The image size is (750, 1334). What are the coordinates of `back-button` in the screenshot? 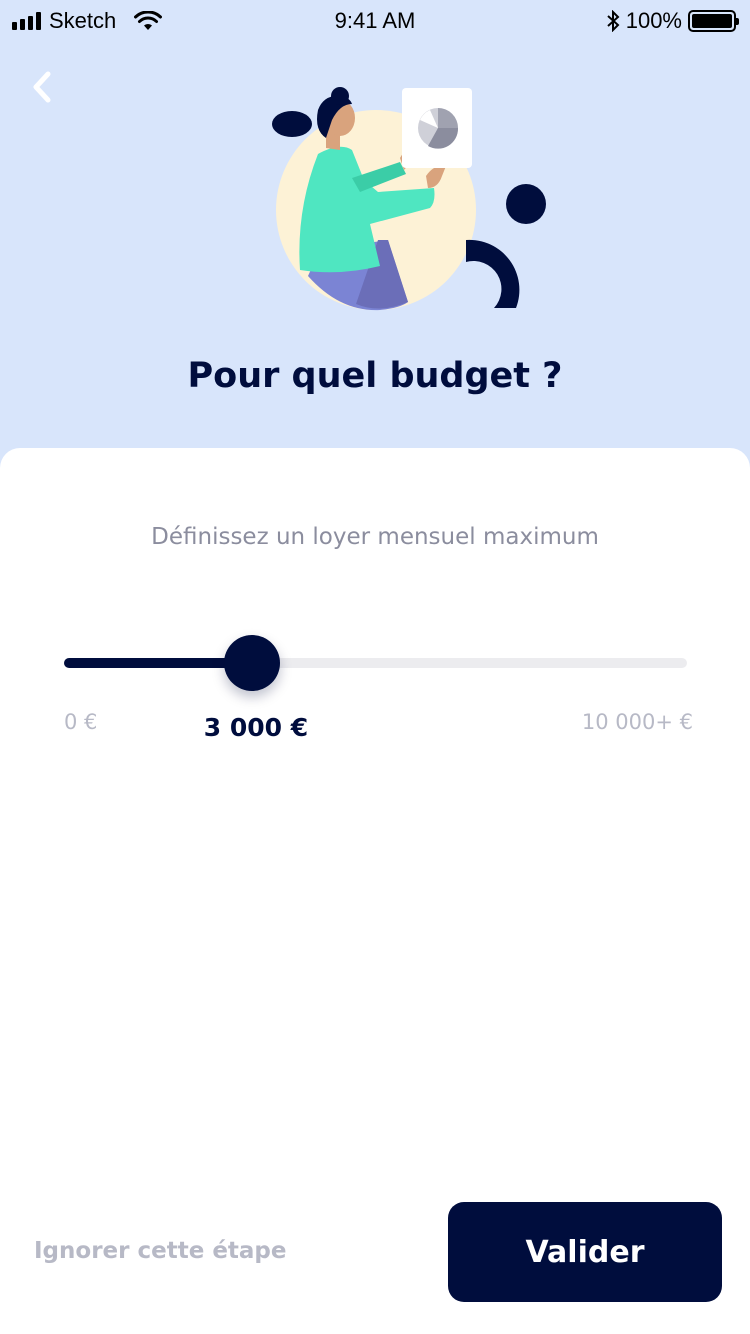 It's located at (44, 88).